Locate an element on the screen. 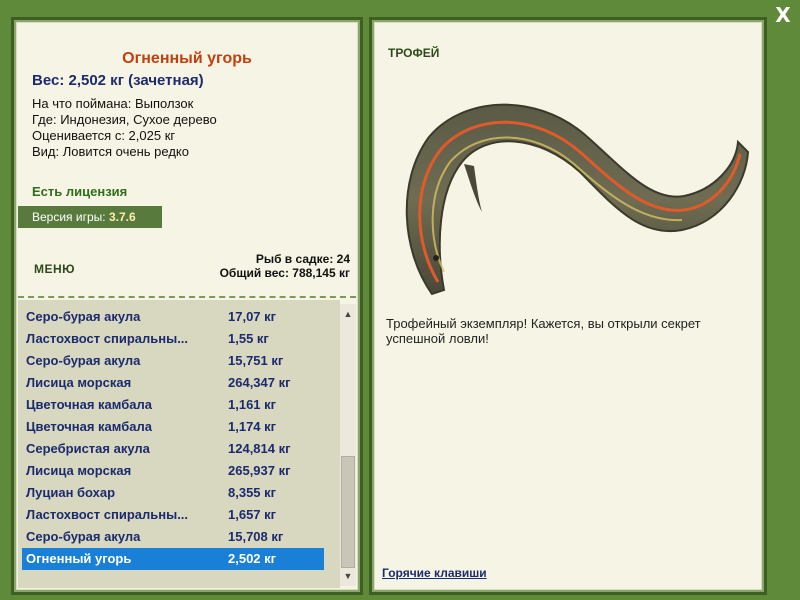  catch-name: Огненный угорь is located at coordinates (79, 558).